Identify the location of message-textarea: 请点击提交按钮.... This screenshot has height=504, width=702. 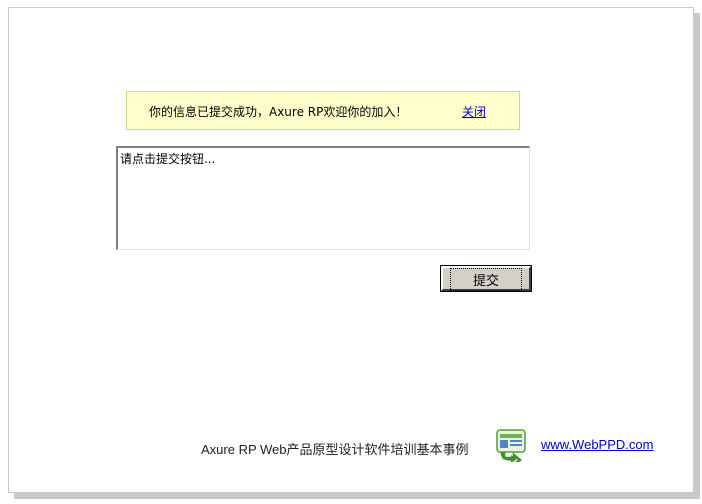
(323, 198).